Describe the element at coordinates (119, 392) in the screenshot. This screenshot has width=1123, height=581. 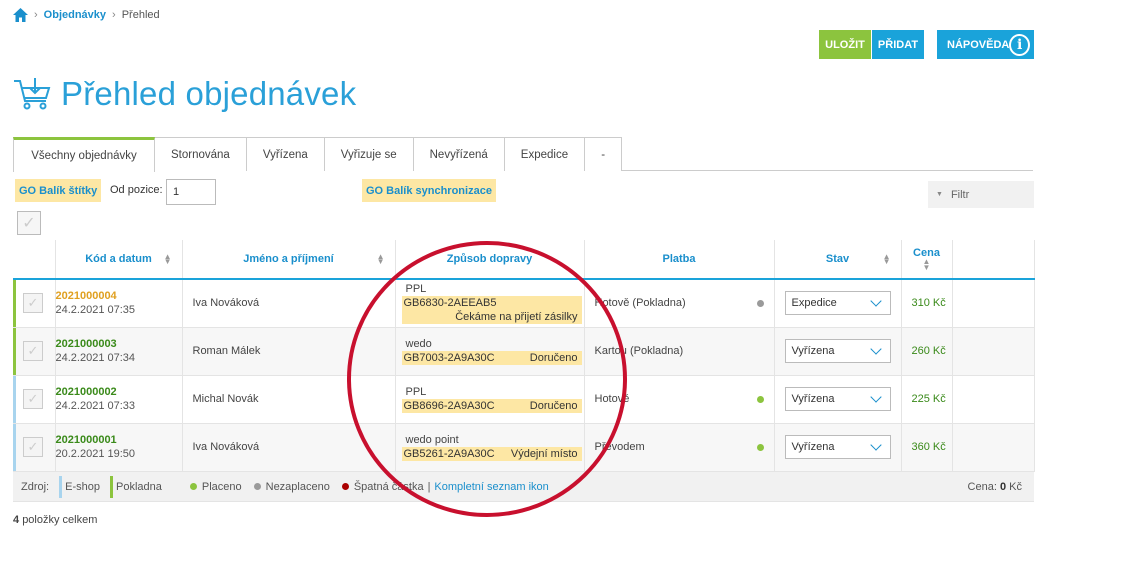
I see `order-code: 2021000002` at that location.